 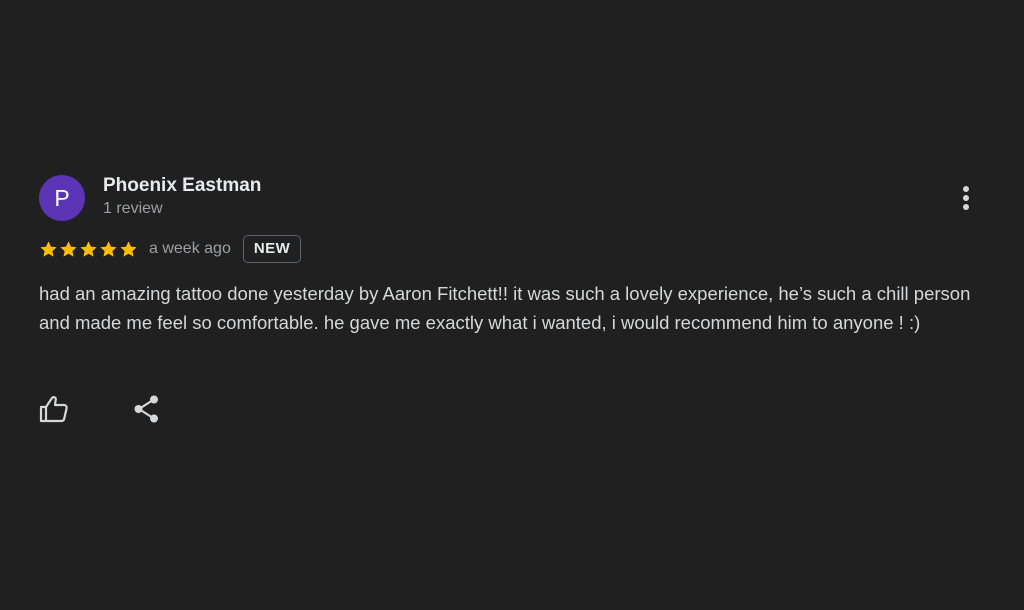 What do you see at coordinates (182, 186) in the screenshot?
I see `author-name: Phoenix Eastman` at bounding box center [182, 186].